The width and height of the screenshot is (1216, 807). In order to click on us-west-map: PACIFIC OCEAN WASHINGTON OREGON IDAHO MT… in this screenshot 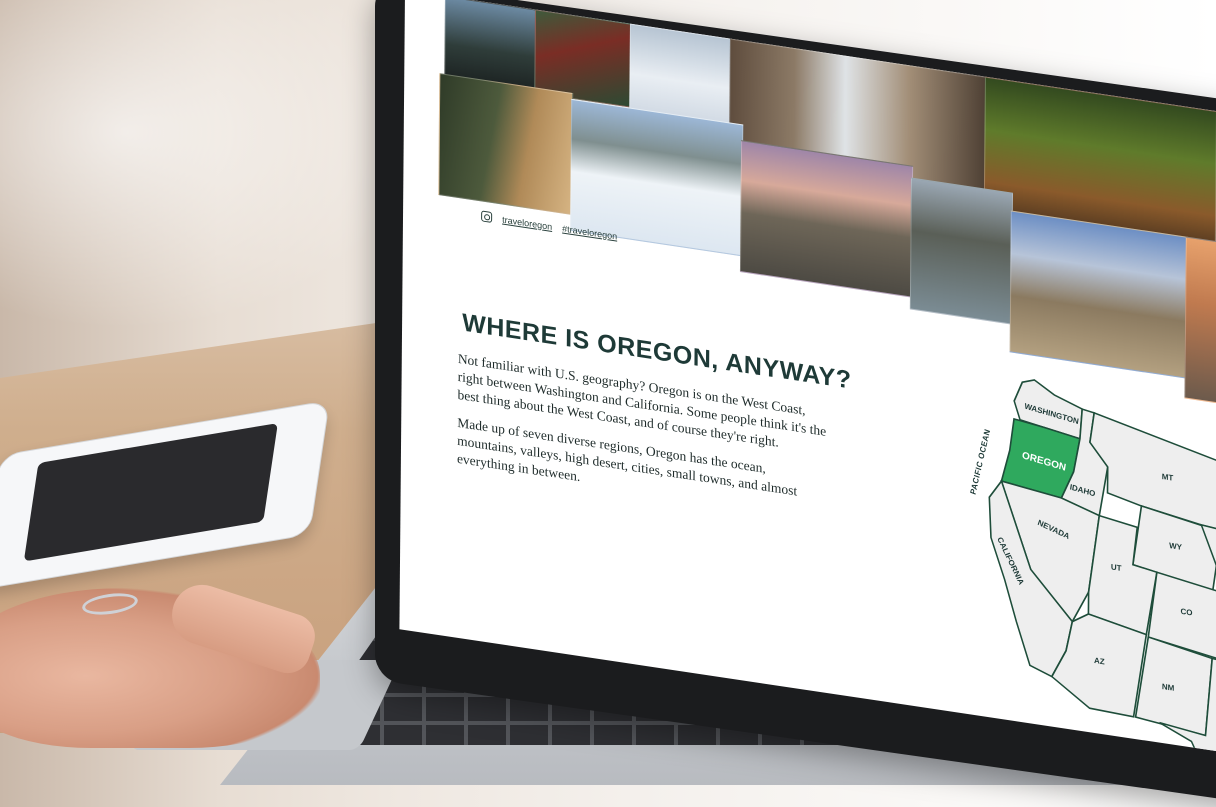, I will do `click(1092, 568)`.